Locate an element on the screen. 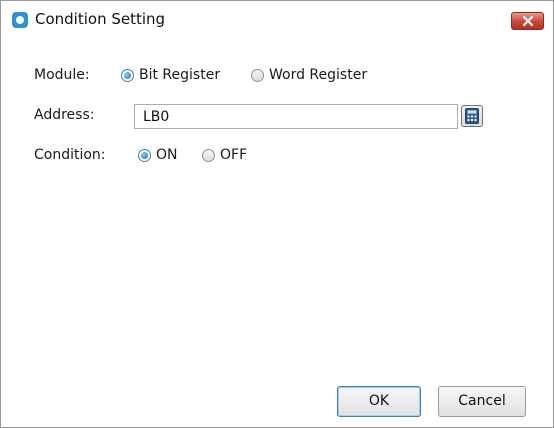  radio-label: OFF is located at coordinates (234, 155).